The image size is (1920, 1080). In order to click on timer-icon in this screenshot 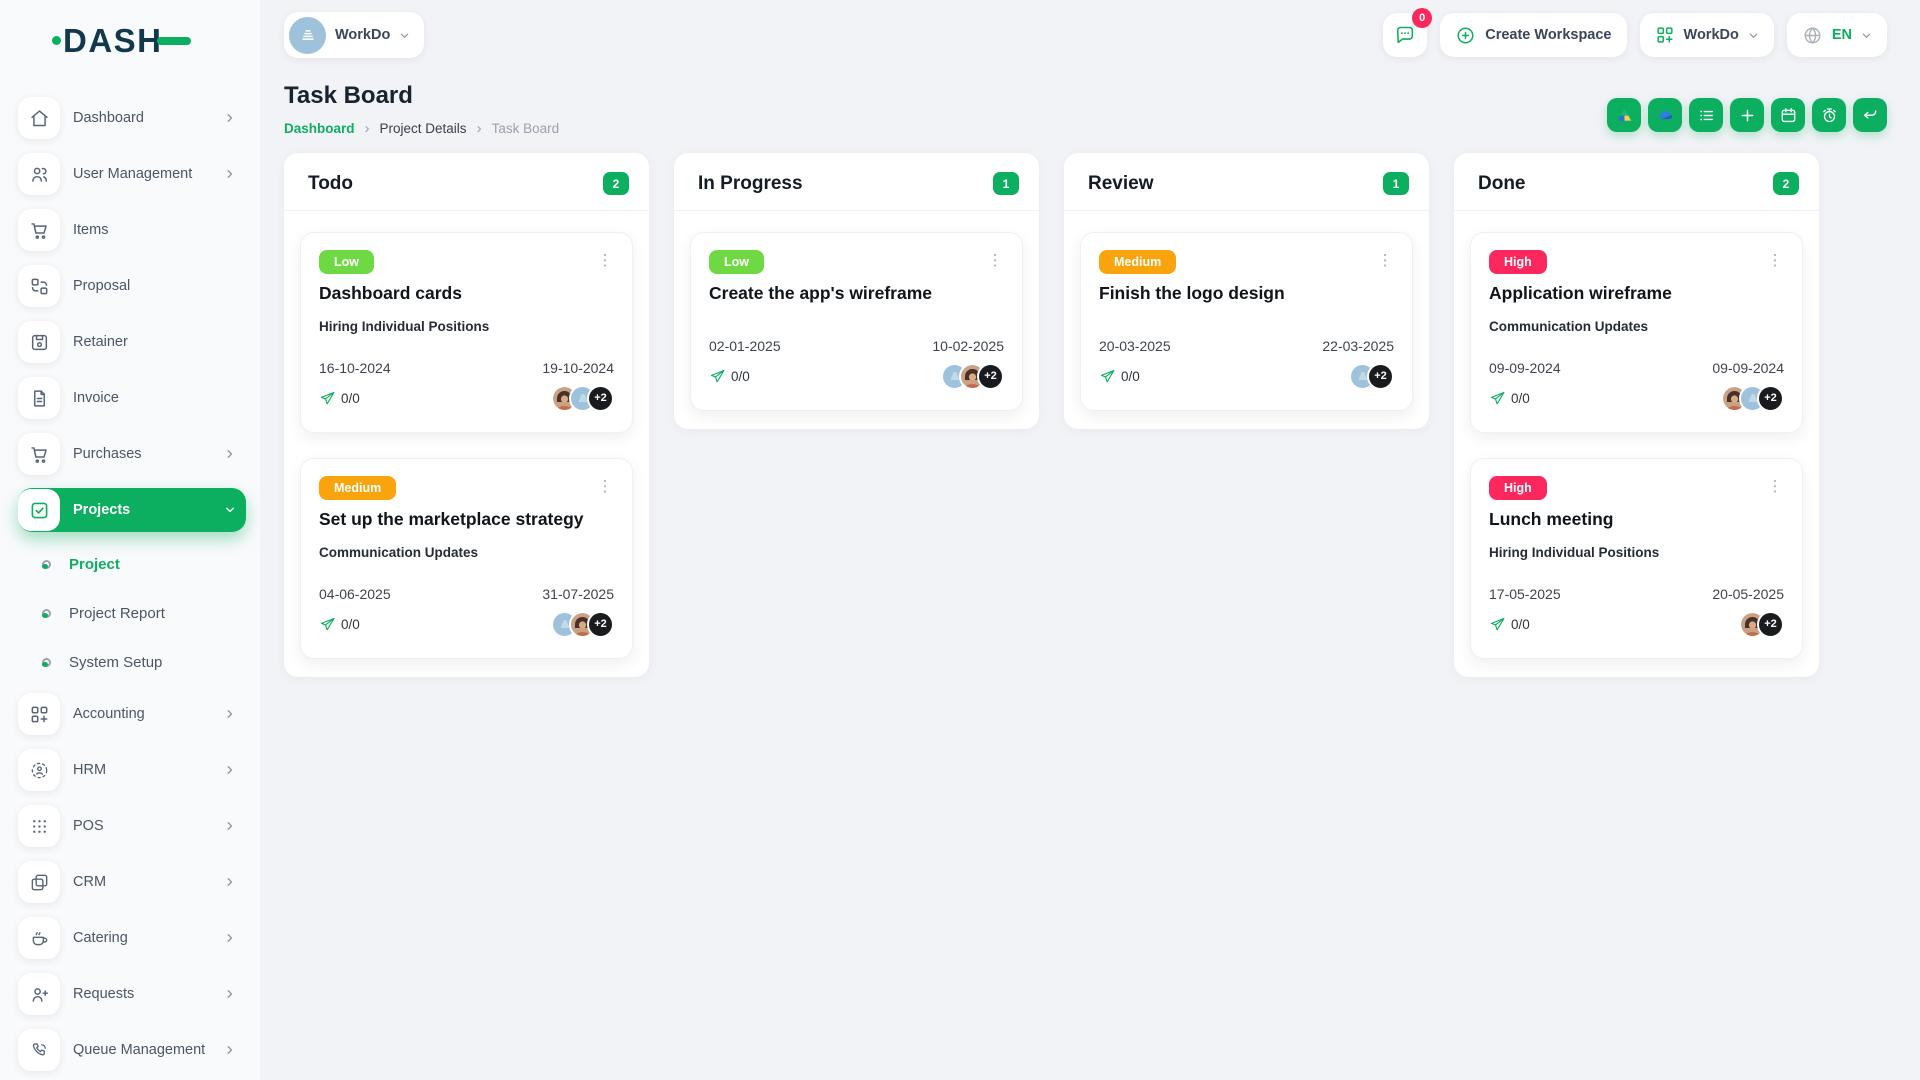, I will do `click(1829, 114)`.